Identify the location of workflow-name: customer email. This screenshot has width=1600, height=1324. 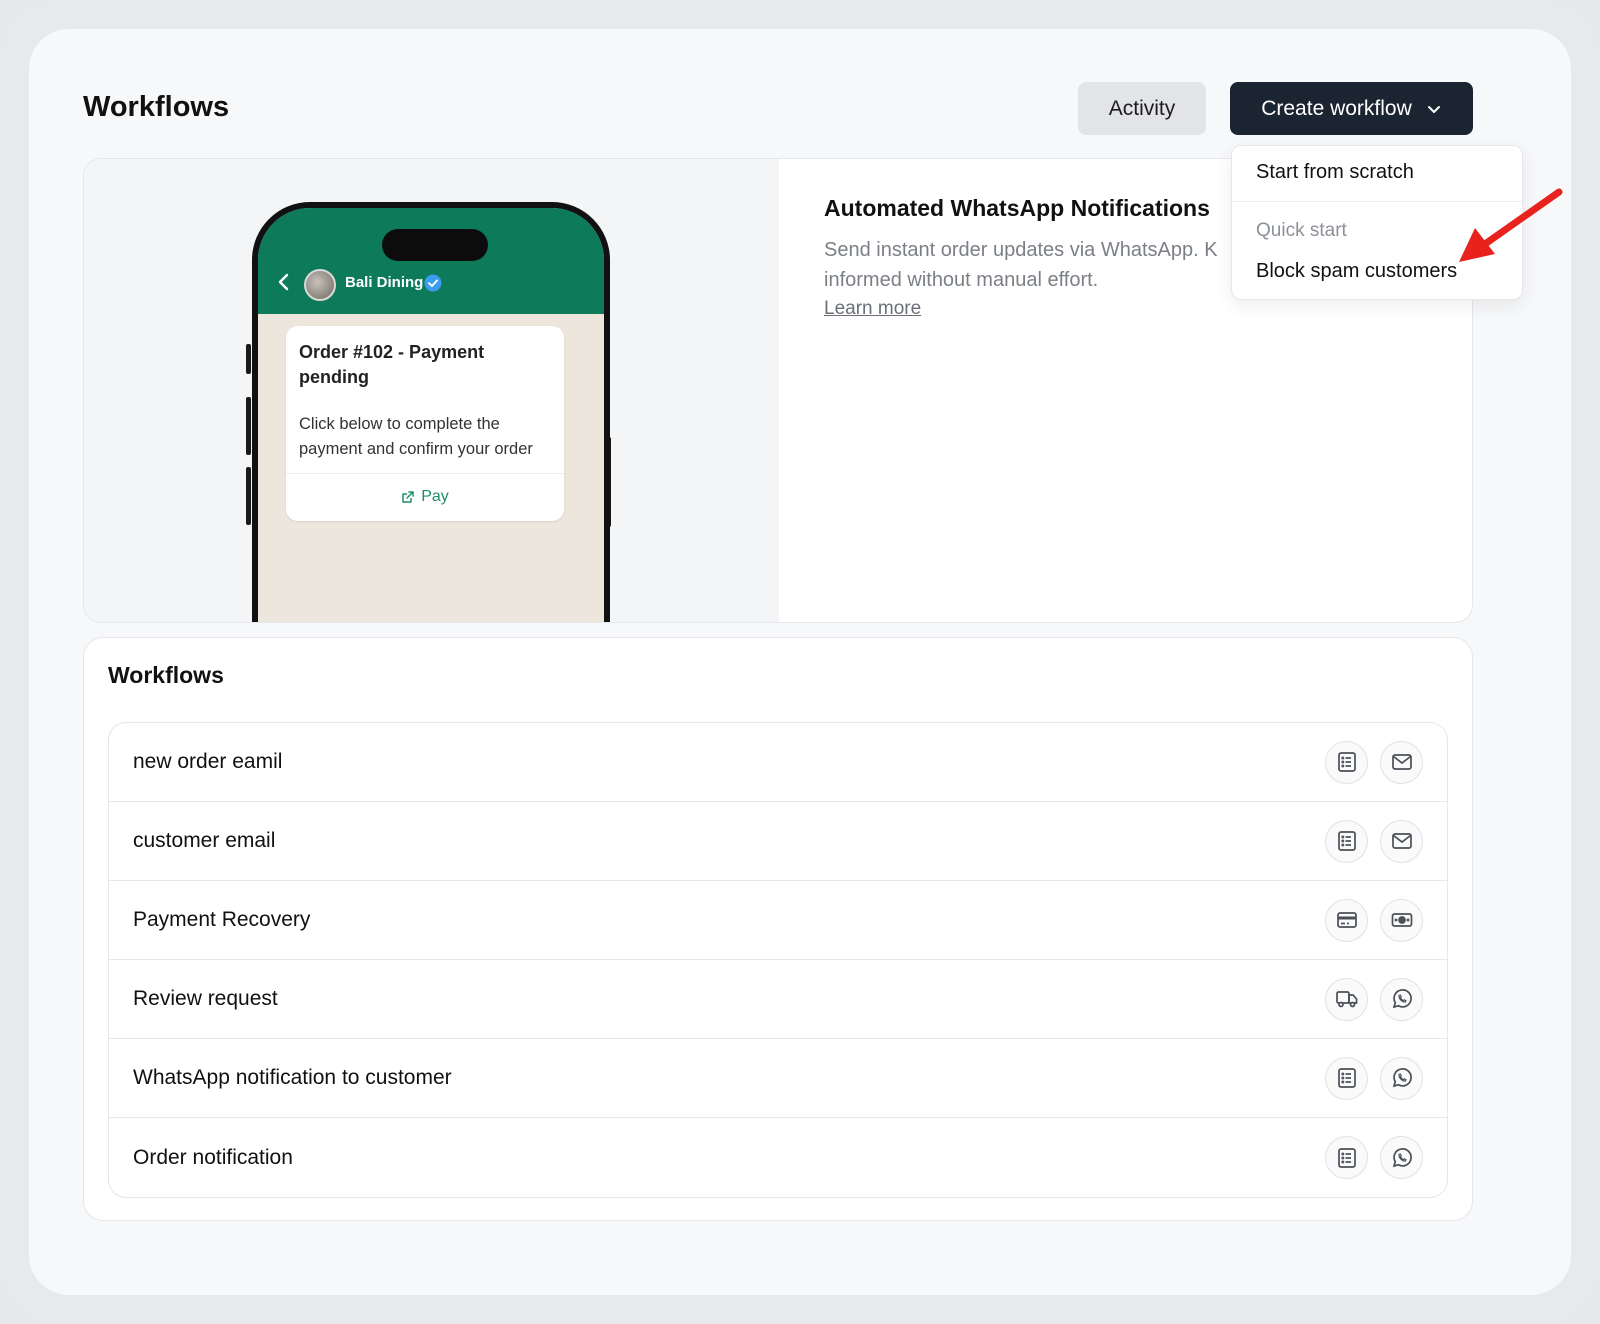
(204, 840).